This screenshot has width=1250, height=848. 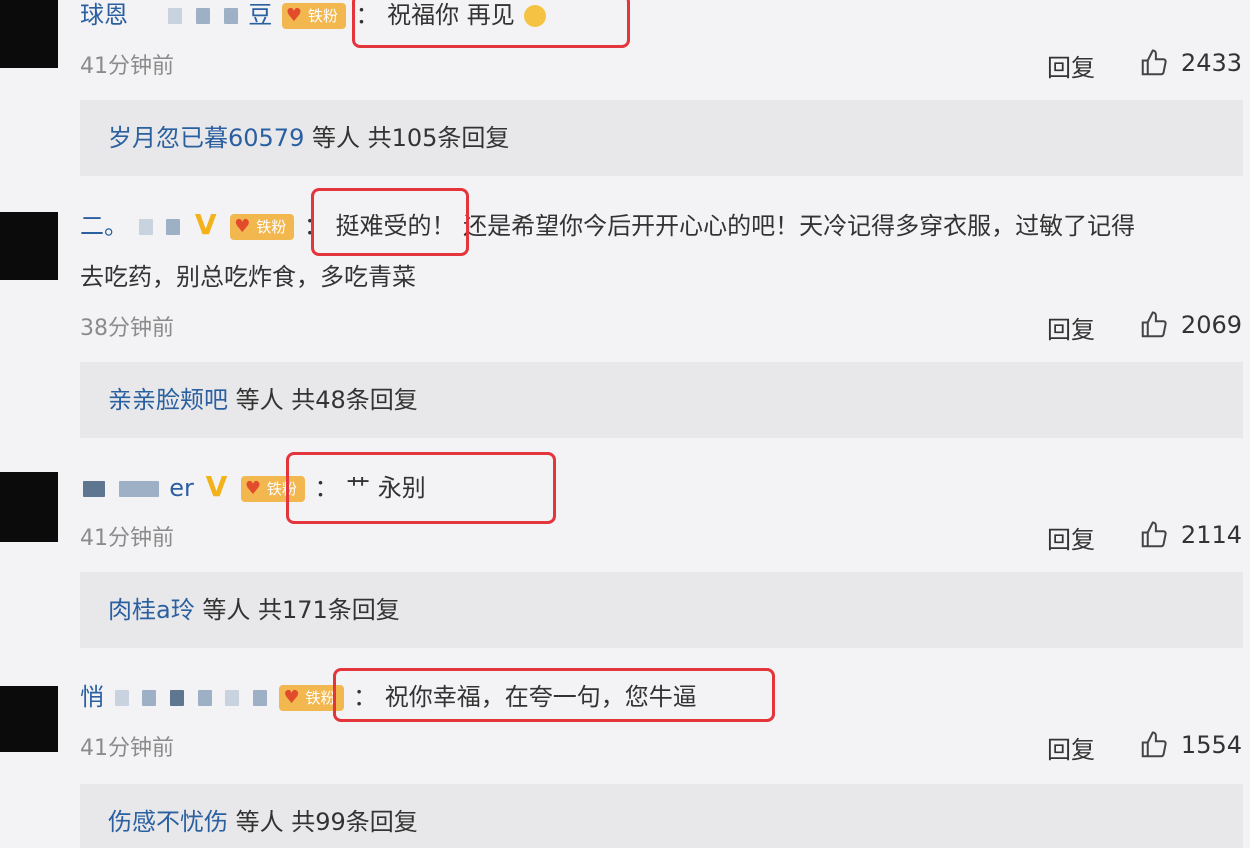 I want to click on reply-count: 等人 共171条回复, so click(x=301, y=610).